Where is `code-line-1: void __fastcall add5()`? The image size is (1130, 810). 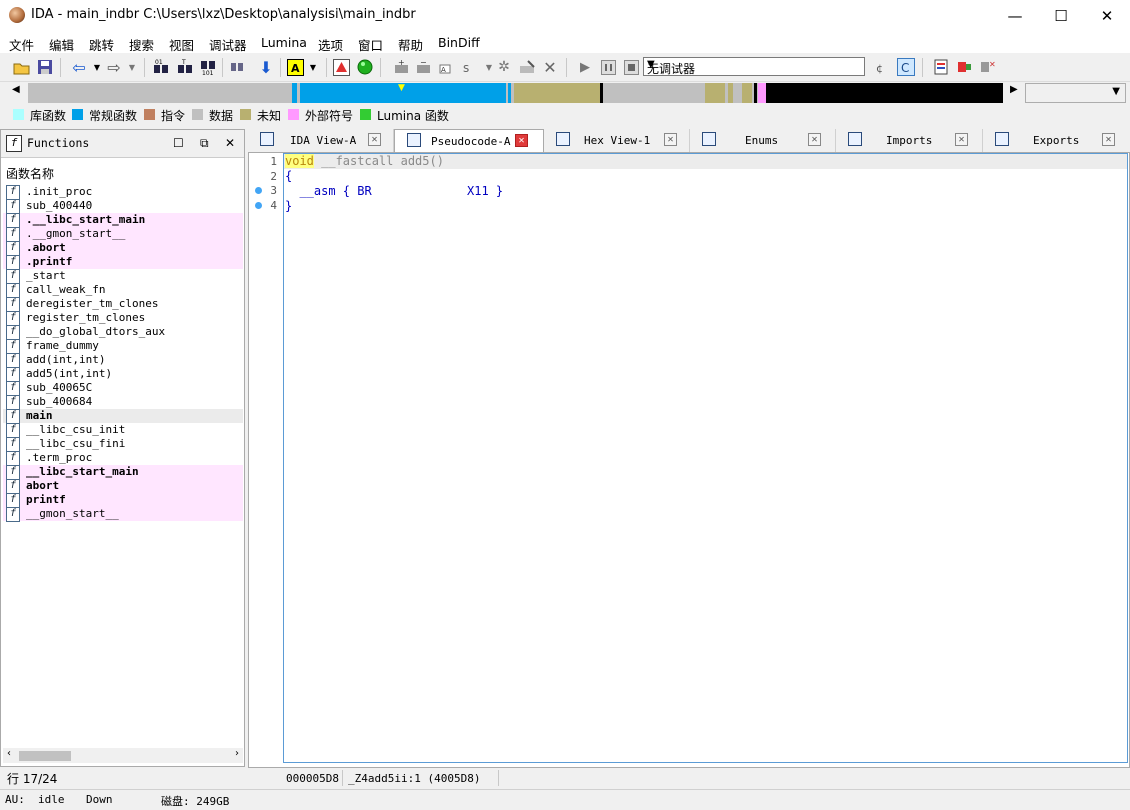
code-line-1: void __fastcall add5() is located at coordinates (364, 161).